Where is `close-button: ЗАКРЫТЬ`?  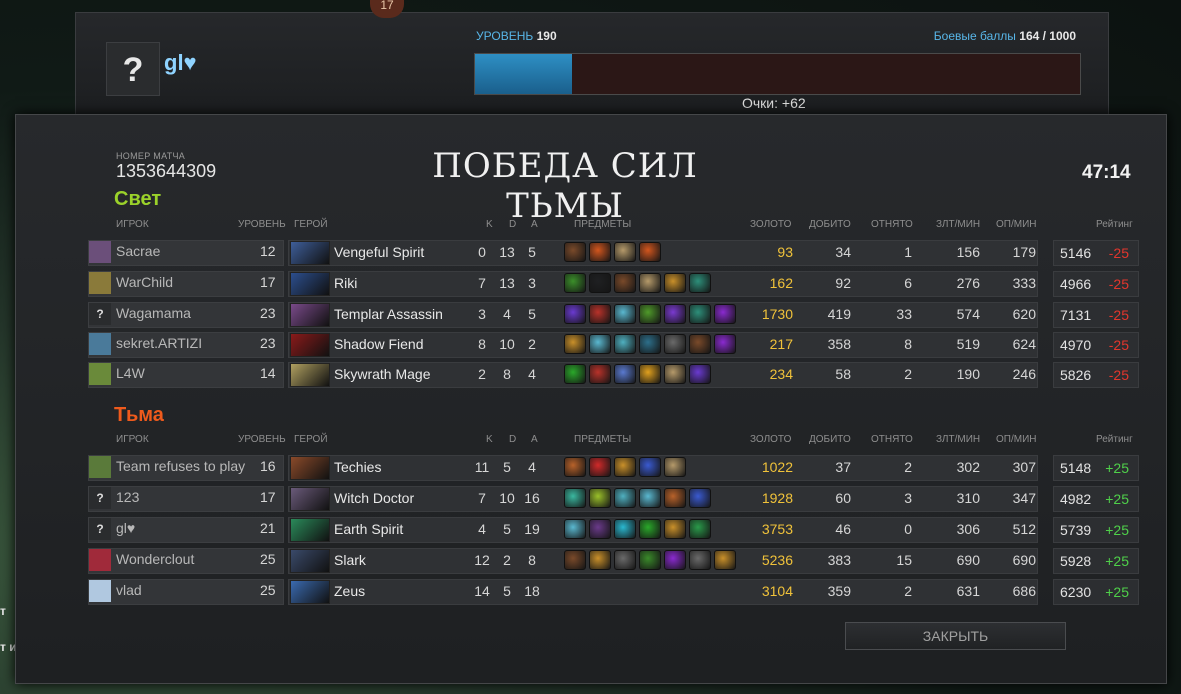
close-button: ЗАКРЫТЬ is located at coordinates (955, 636).